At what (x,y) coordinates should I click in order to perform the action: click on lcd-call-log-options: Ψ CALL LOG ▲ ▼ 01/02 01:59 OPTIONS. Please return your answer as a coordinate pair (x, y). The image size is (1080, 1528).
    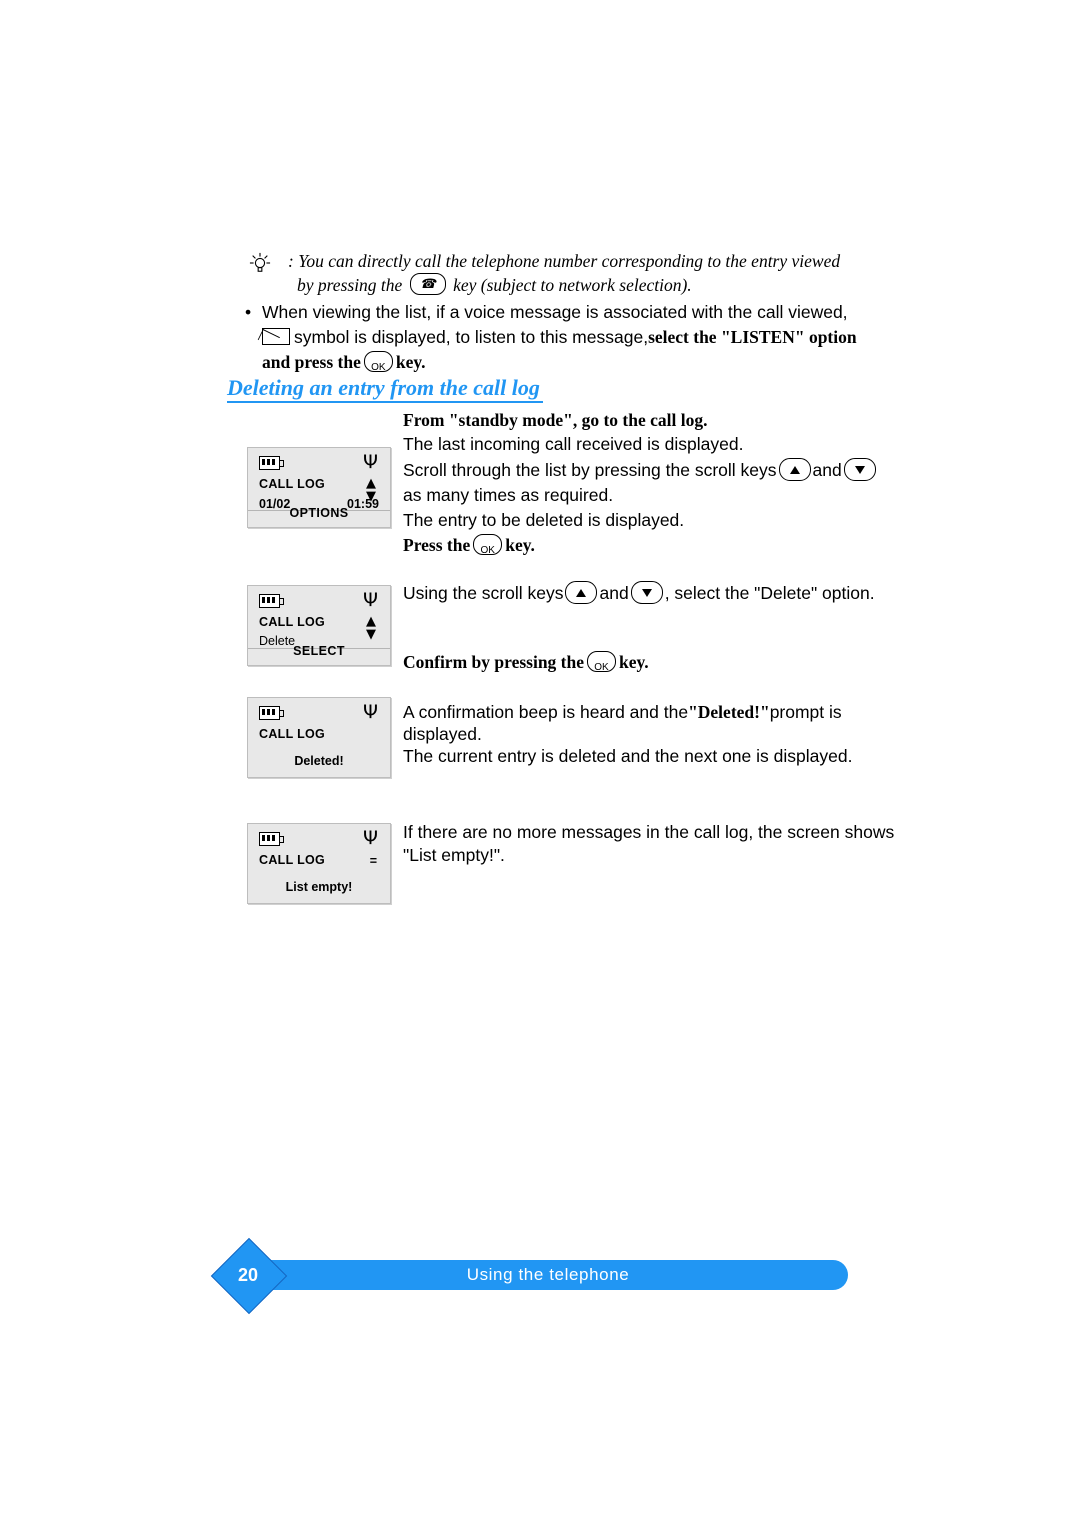
    Looking at the image, I should click on (319, 487).